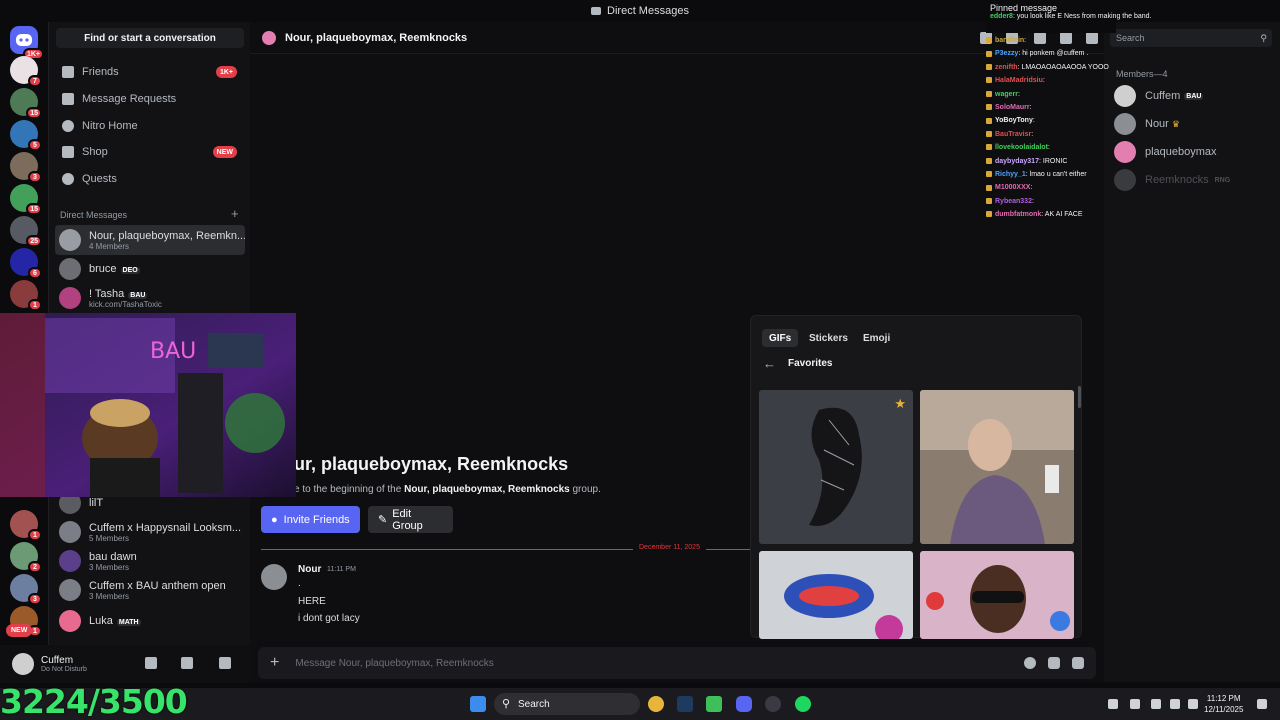 The height and width of the screenshot is (720, 1280). Describe the element at coordinates (129, 99) in the screenshot. I see `nav-label: Message Requests` at that location.